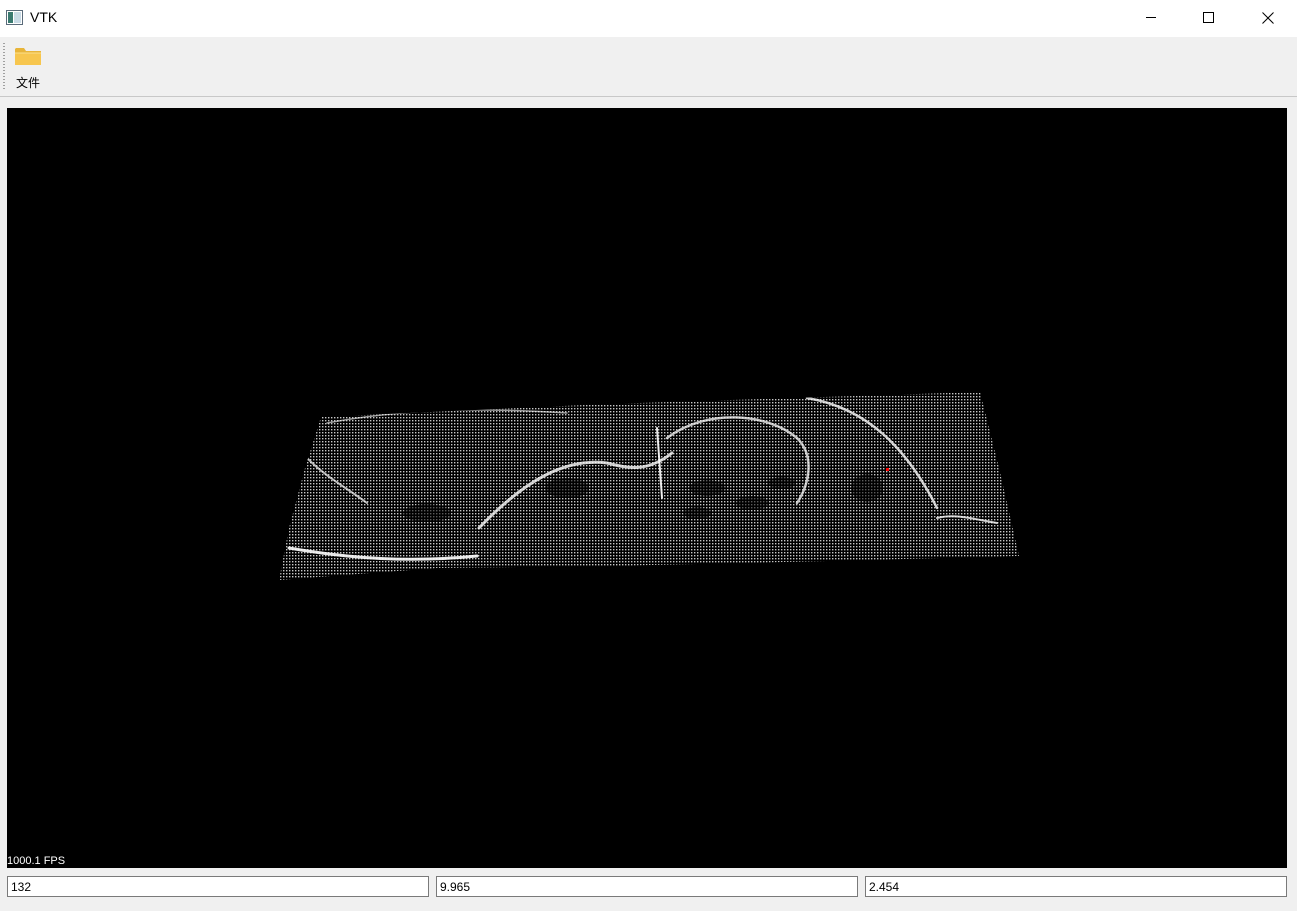 The image size is (1297, 911). I want to click on maximize-icon, so click(1208, 17).